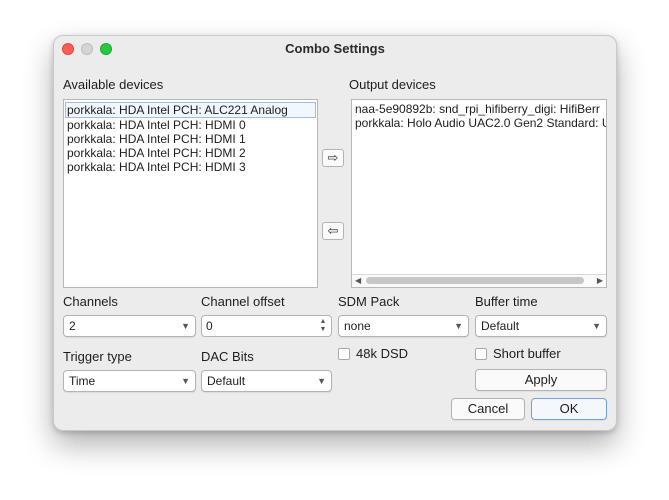 This screenshot has width=669, height=500. Describe the element at coordinates (243, 301) in the screenshot. I see `channel-offset-label: Channel offset` at that location.